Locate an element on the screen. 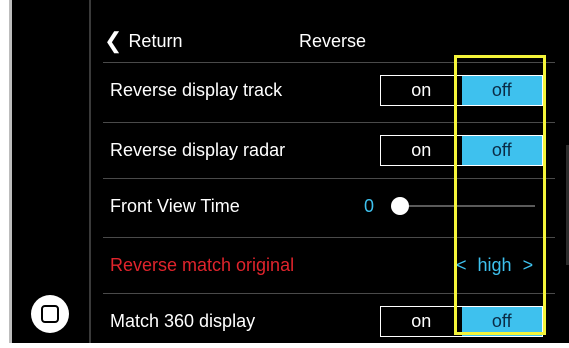 The image size is (569, 348). reverse-display-track-toggle: on off is located at coordinates (461, 90).